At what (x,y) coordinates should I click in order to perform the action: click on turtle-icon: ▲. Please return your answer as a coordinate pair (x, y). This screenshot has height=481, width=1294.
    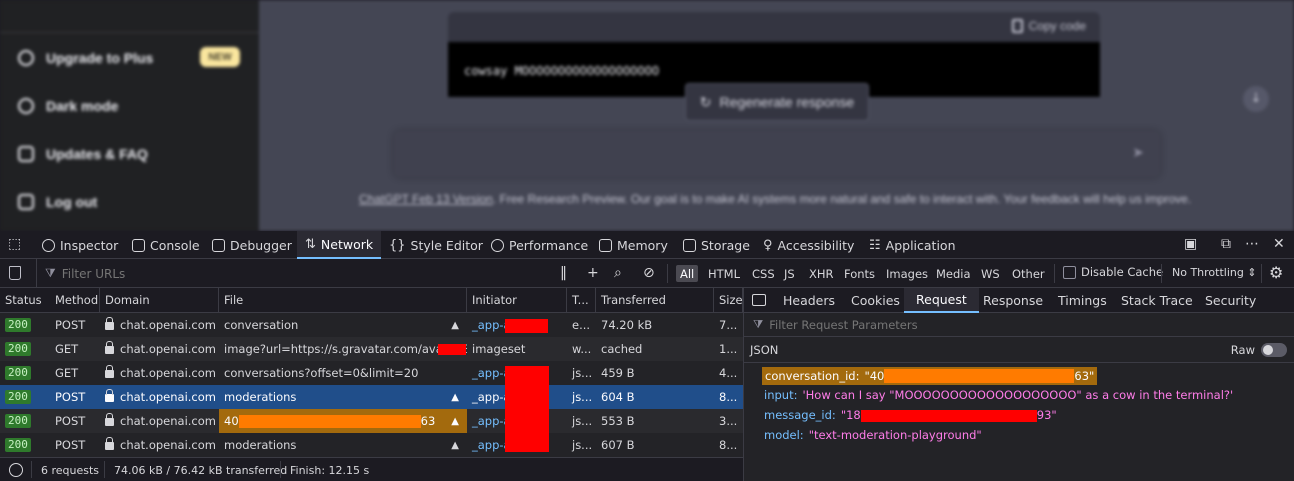
    Looking at the image, I should click on (455, 445).